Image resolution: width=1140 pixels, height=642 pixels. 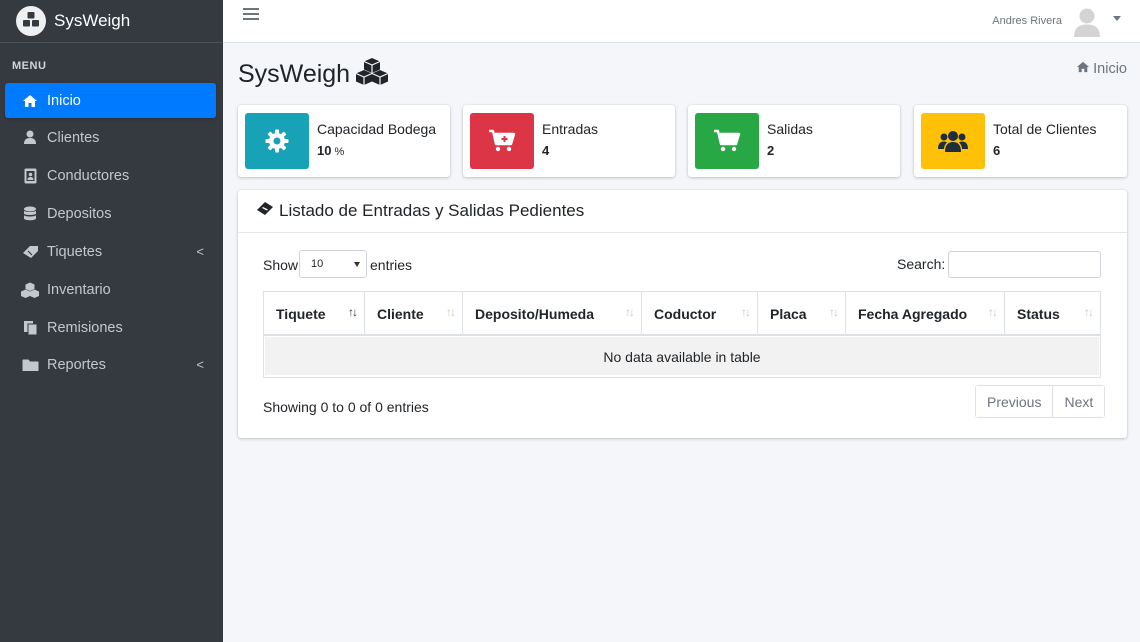 I want to click on brand: SysWeigh, so click(x=111, y=21).